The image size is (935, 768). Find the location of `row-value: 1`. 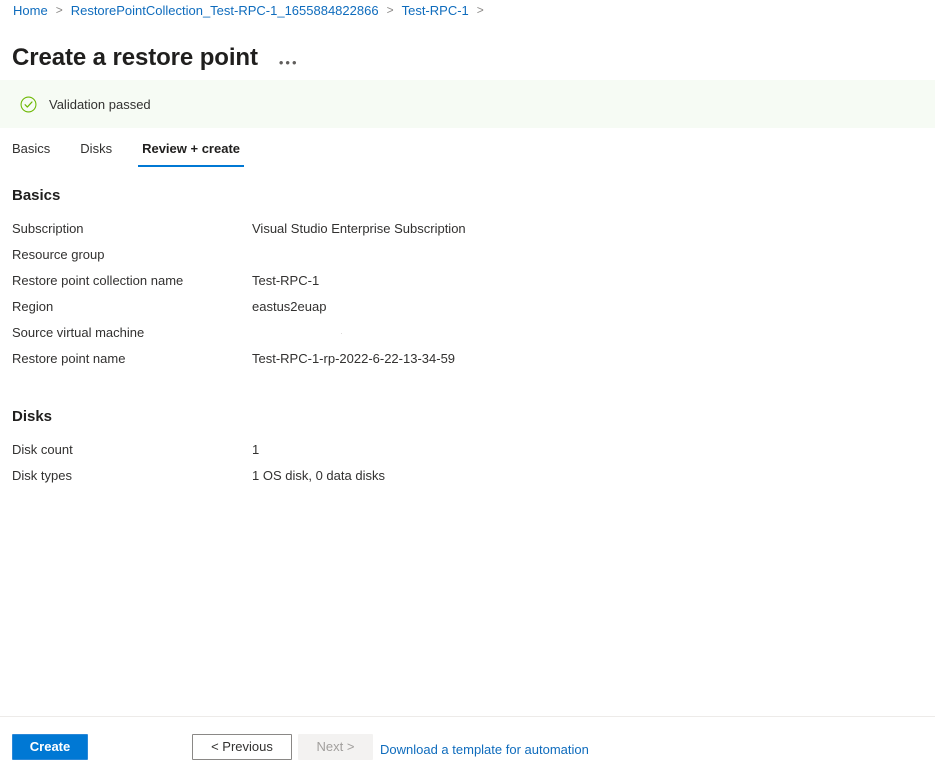

row-value: 1 is located at coordinates (256, 449).